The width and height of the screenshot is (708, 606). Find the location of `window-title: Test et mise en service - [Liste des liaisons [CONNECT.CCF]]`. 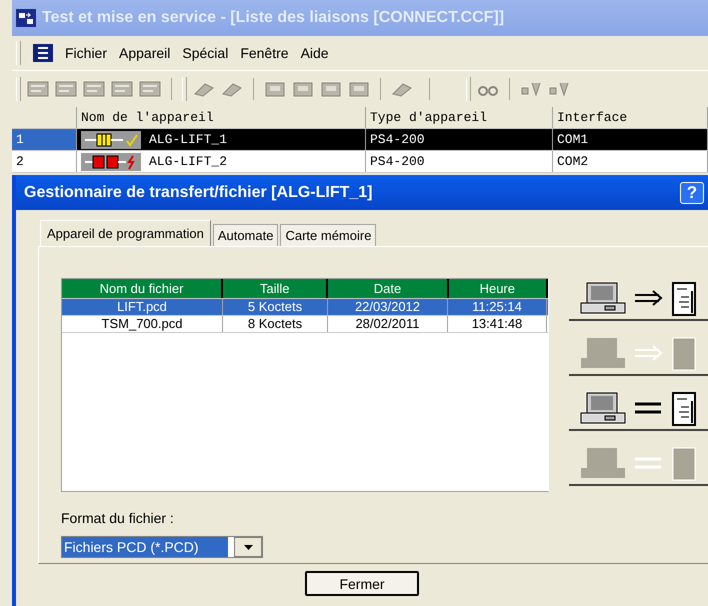

window-title: Test et mise en service - [Liste des liaisons [CONNECT.CCF]] is located at coordinates (273, 18).